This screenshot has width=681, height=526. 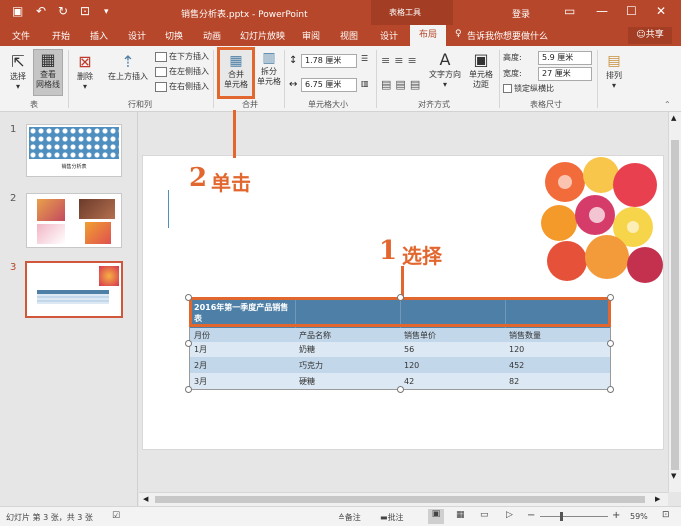 What do you see at coordinates (365, 83) in the screenshot?
I see `distribute-cols-icon: ▥` at bounding box center [365, 83].